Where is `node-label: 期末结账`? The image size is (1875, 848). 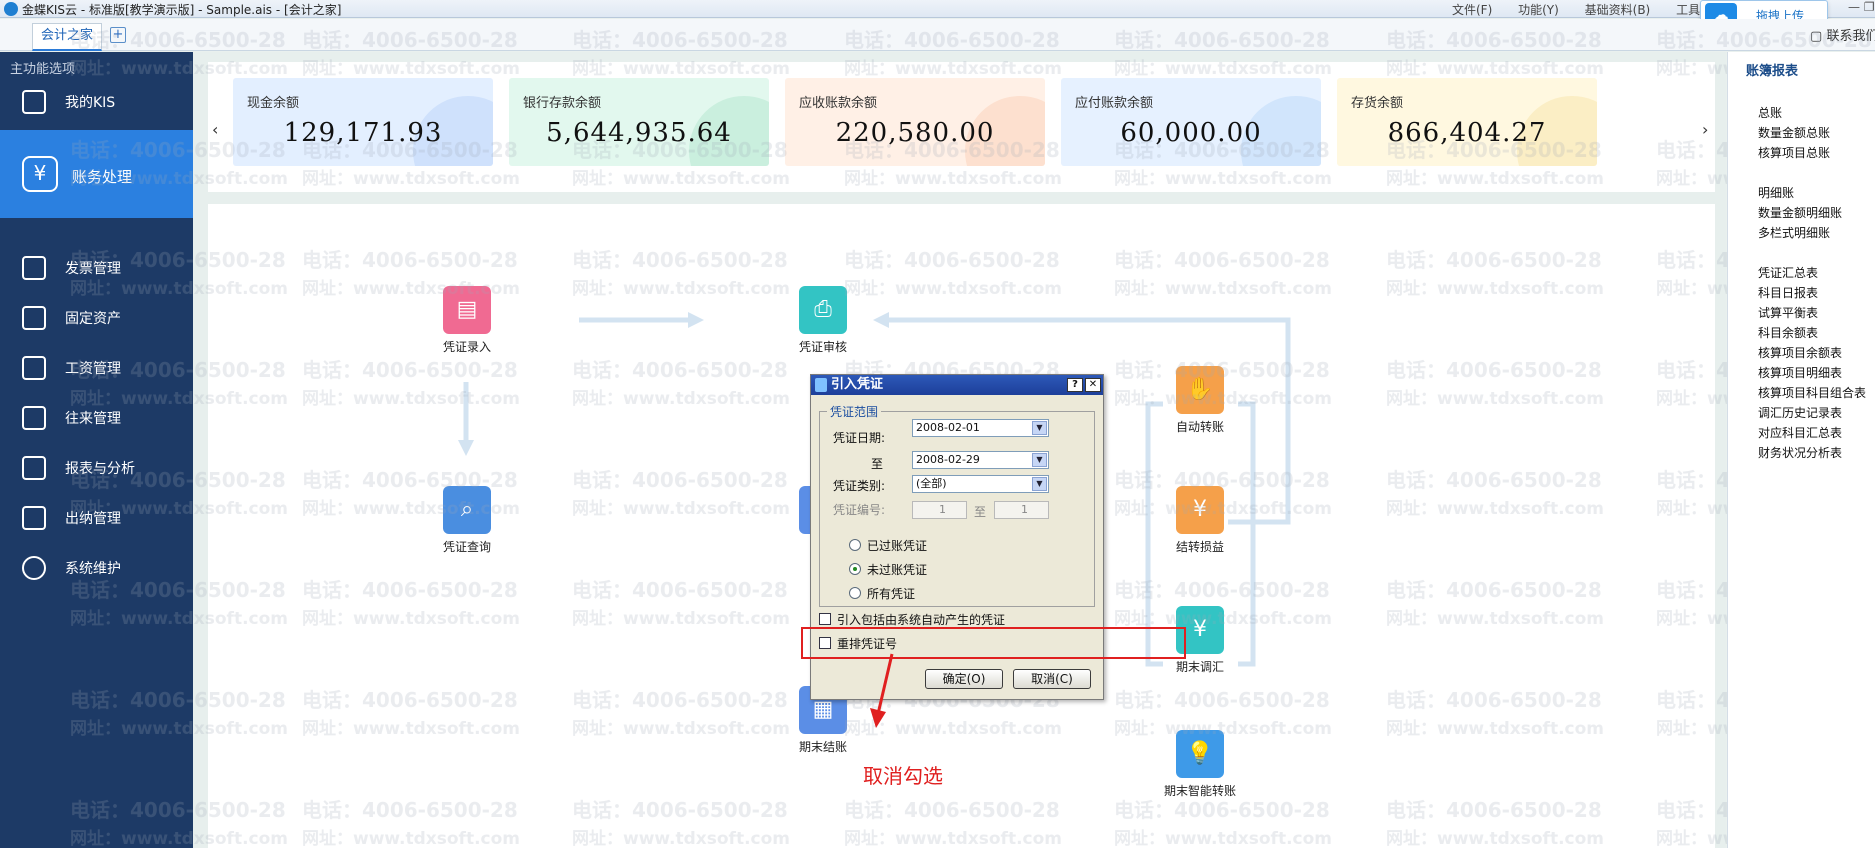 node-label: 期末结账 is located at coordinates (822, 747).